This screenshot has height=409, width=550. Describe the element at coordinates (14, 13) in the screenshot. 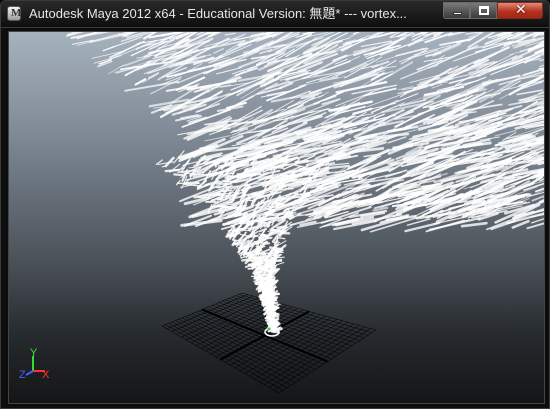

I see `maya-icon: M` at that location.